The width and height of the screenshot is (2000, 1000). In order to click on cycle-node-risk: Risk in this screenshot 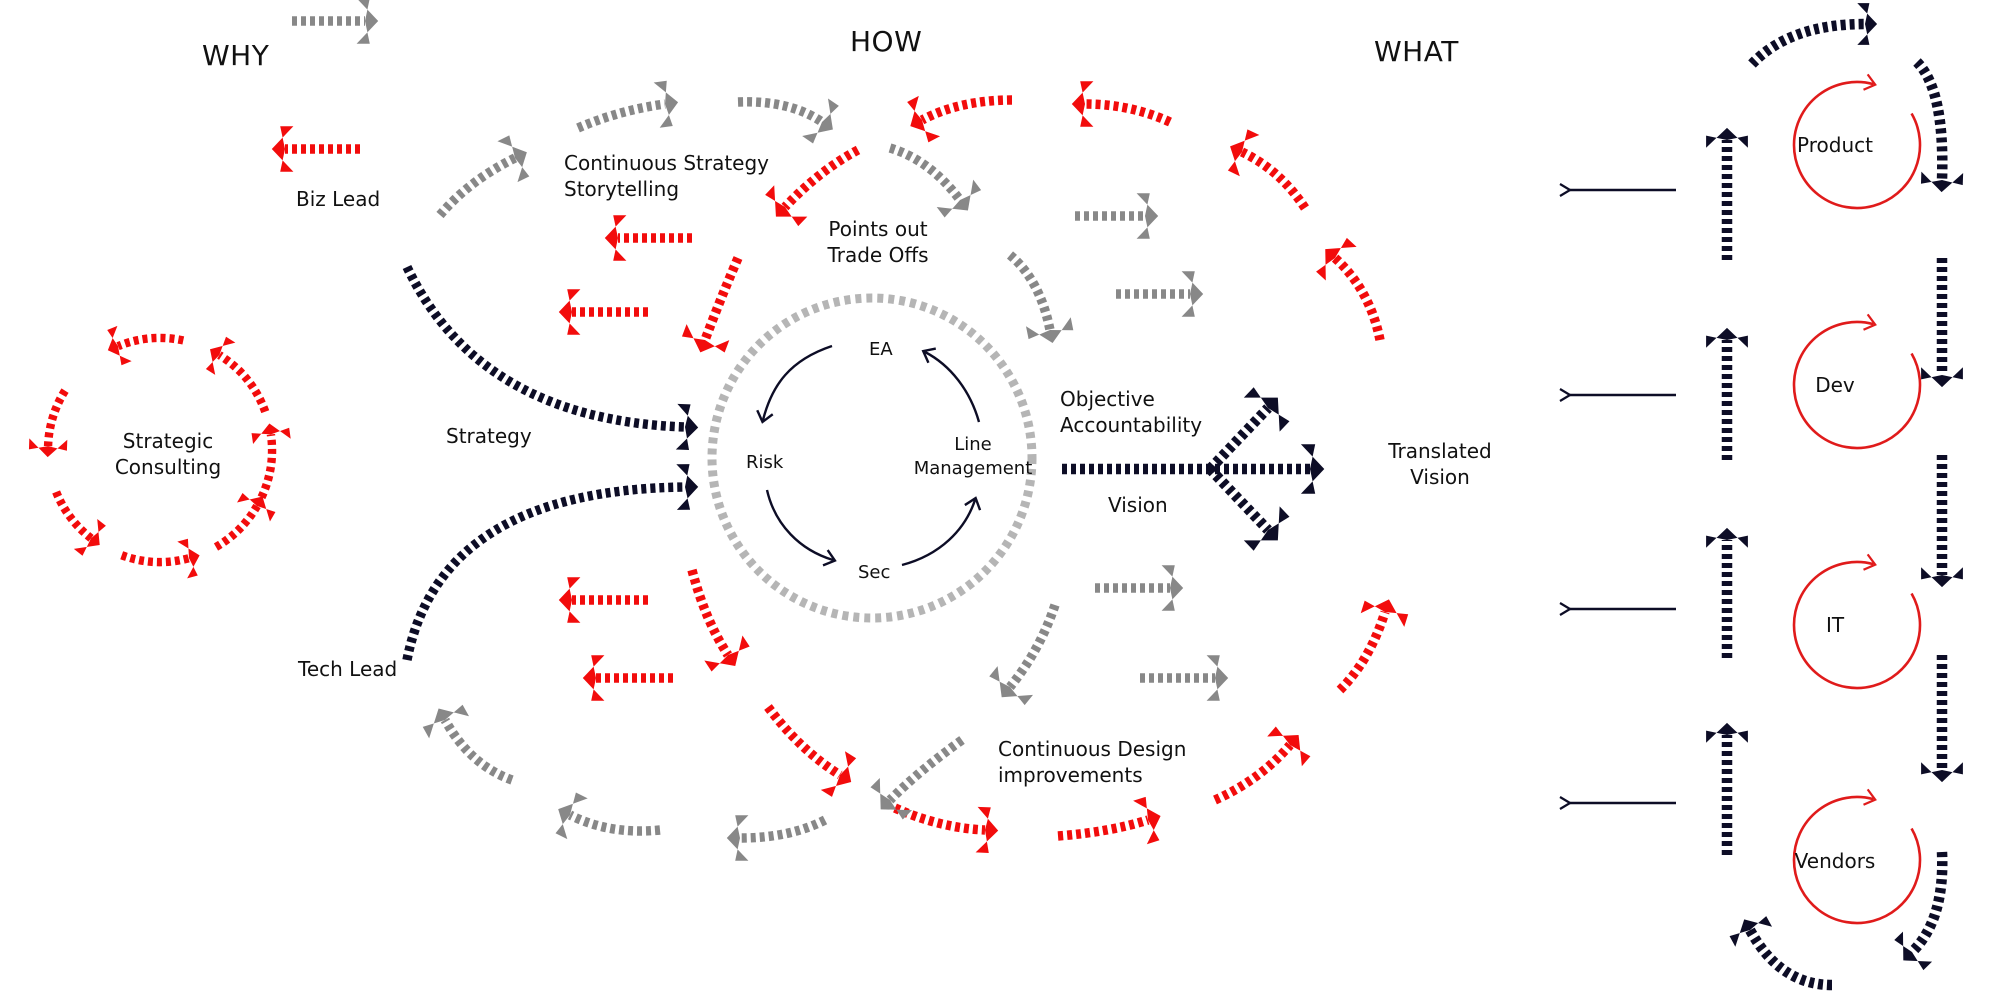, I will do `click(765, 462)`.